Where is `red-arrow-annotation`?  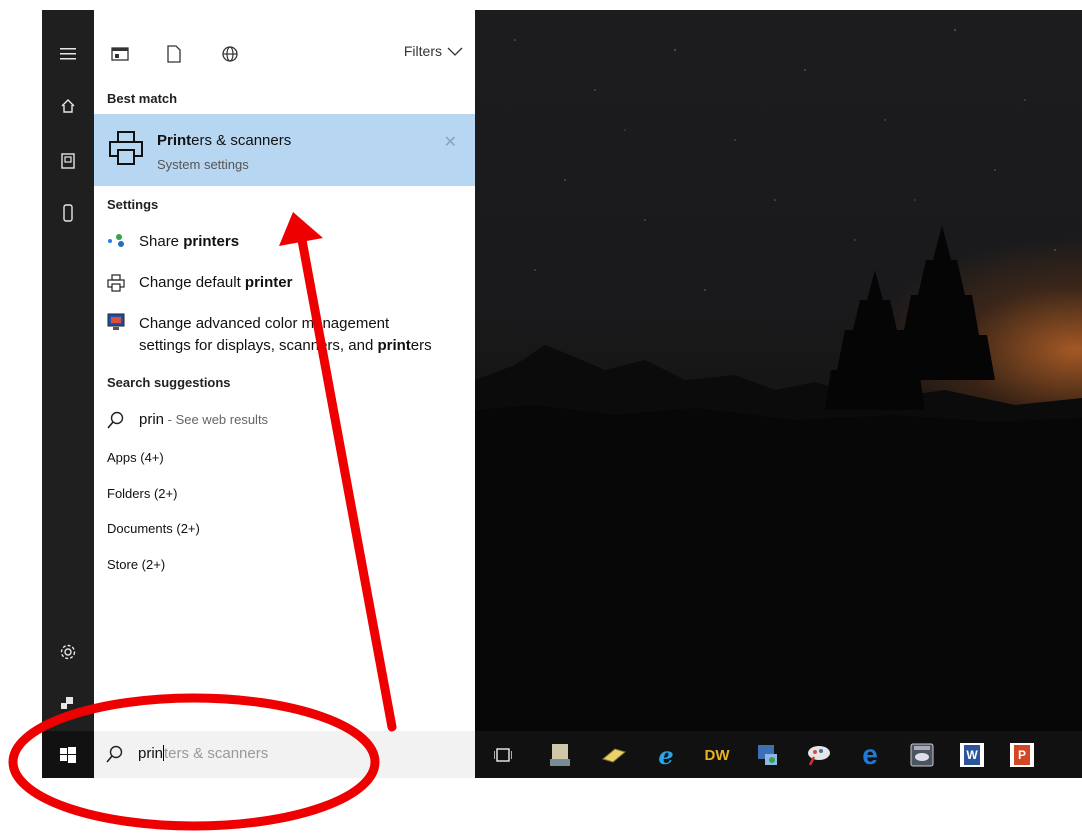 red-arrow-annotation is located at coordinates (338, 472).